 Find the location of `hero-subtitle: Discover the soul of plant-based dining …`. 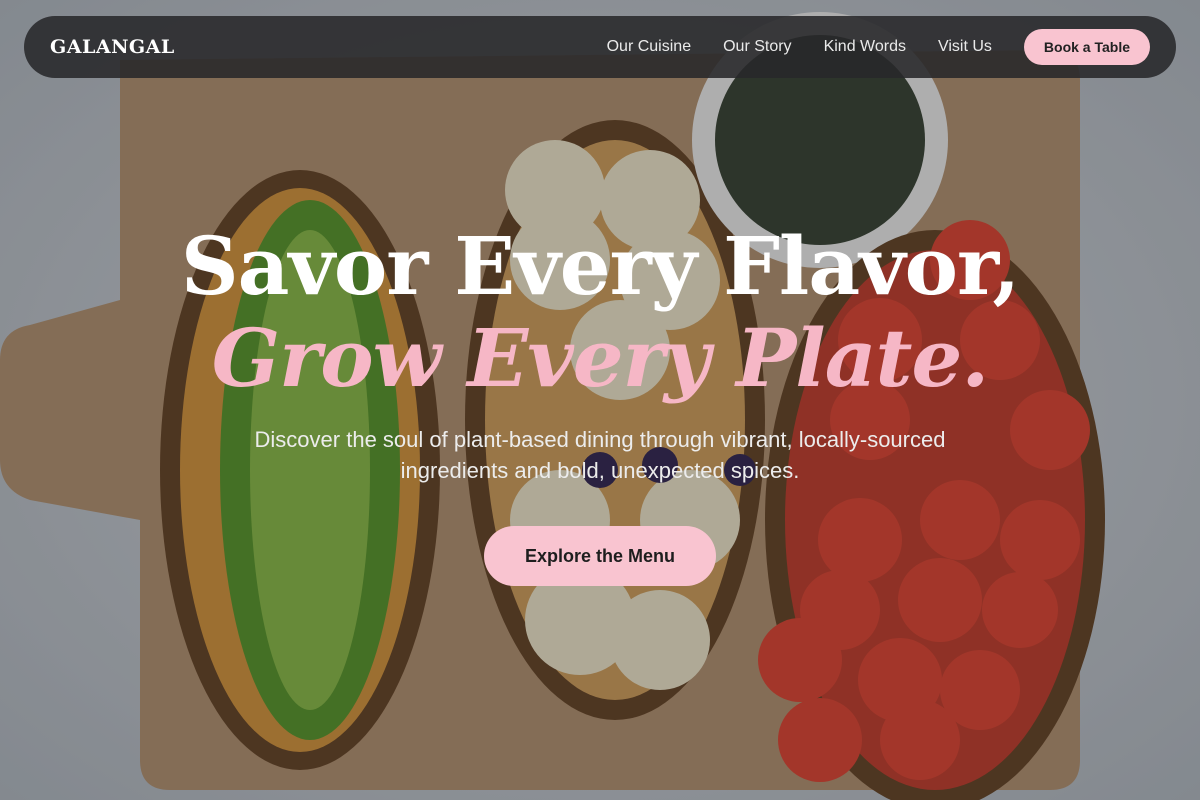

hero-subtitle: Discover the soul of plant-based dining … is located at coordinates (600, 455).